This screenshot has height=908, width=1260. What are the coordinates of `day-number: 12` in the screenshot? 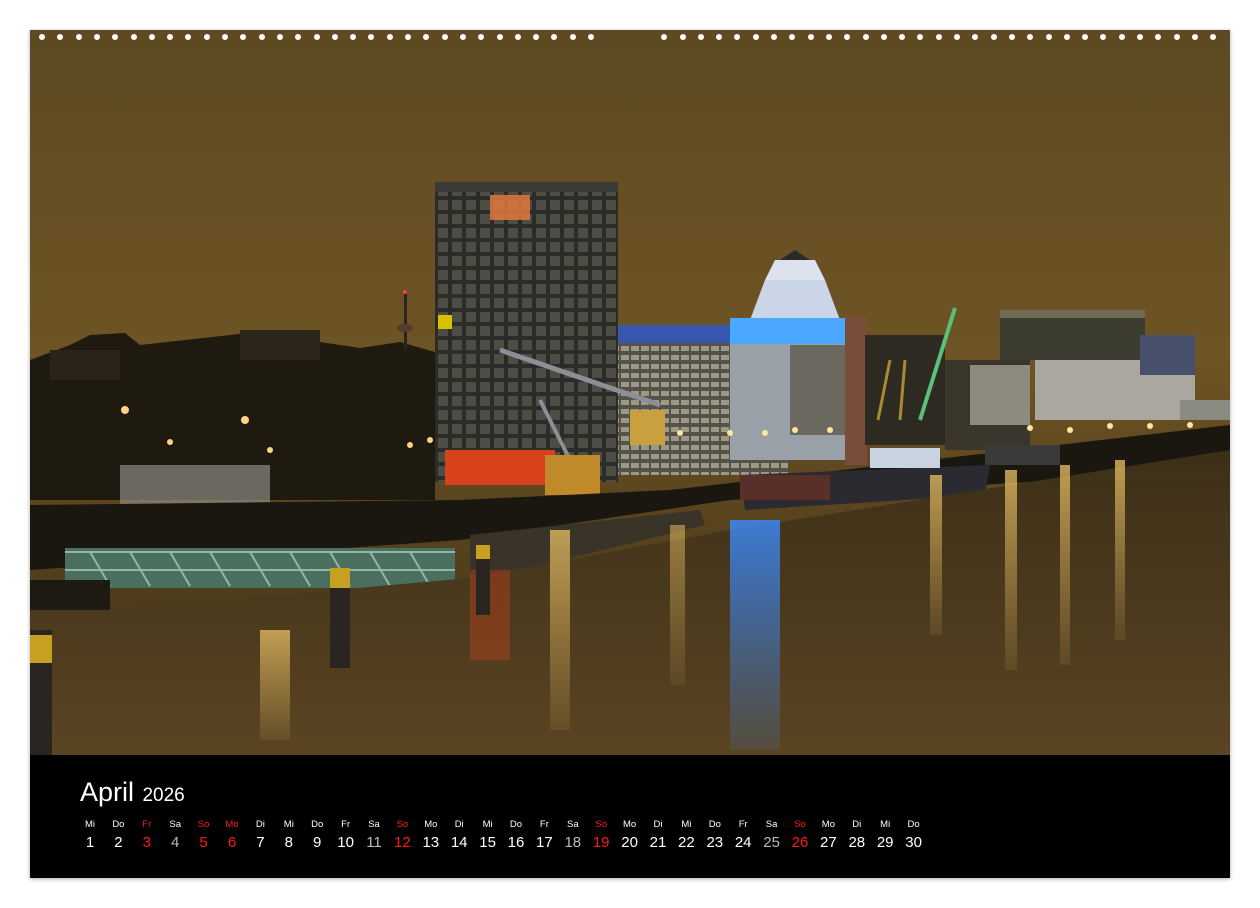 It's located at (402, 842).